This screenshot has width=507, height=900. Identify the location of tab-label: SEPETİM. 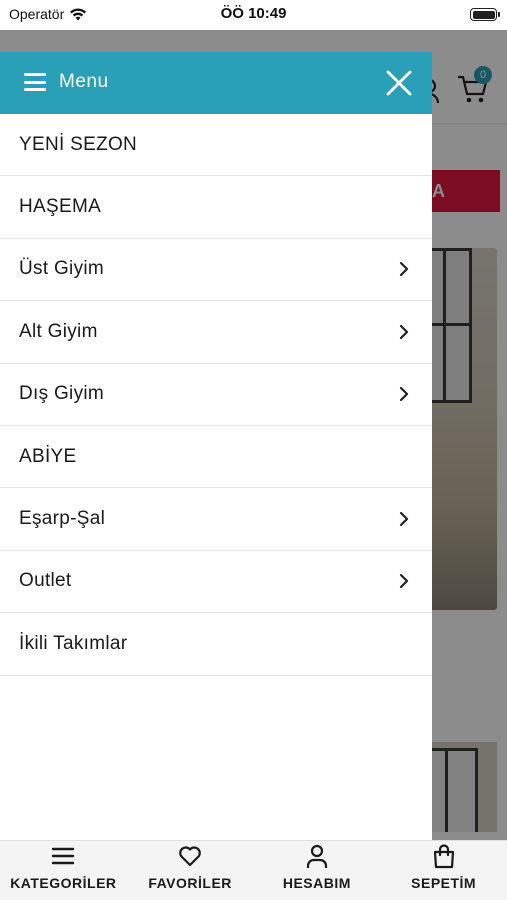
(444, 883).